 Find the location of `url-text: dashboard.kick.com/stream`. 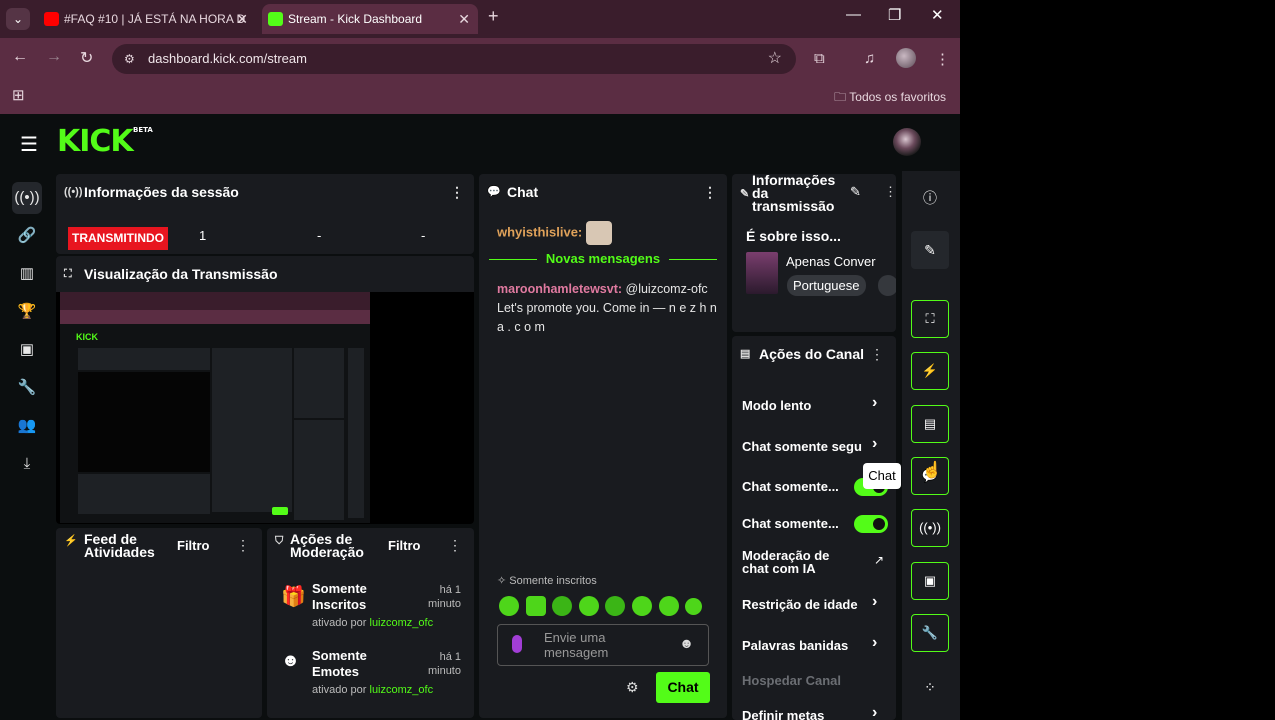

url-text: dashboard.kick.com/stream is located at coordinates (227, 58).